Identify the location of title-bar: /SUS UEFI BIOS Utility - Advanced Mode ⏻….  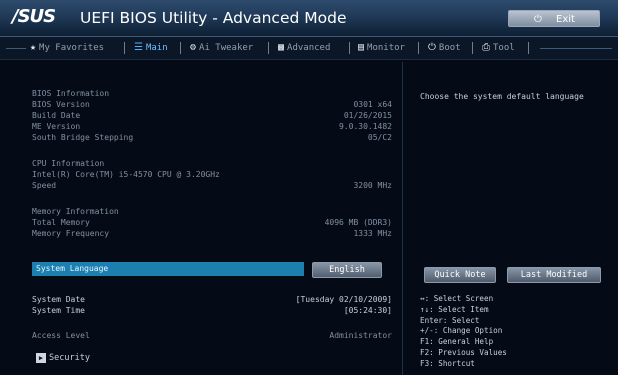
(309, 18).